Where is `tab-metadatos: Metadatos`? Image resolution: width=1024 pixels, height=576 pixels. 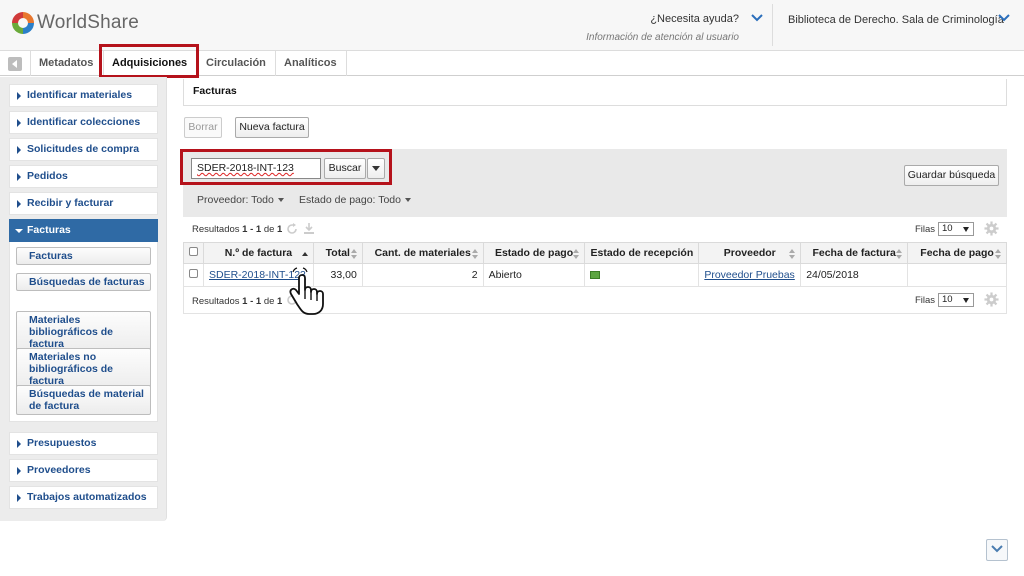 tab-metadatos: Metadatos is located at coordinates (65, 63).